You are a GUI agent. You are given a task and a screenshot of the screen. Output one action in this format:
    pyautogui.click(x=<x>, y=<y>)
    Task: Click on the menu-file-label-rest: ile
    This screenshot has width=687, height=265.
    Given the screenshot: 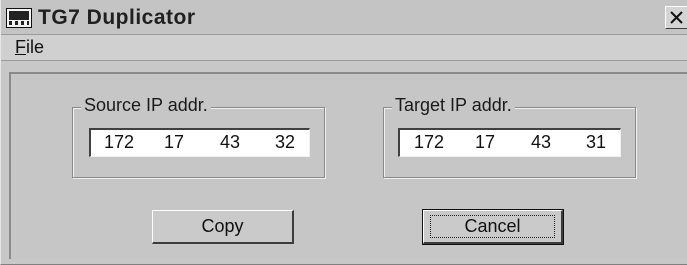 What is the action you would take?
    pyautogui.click(x=35, y=47)
    